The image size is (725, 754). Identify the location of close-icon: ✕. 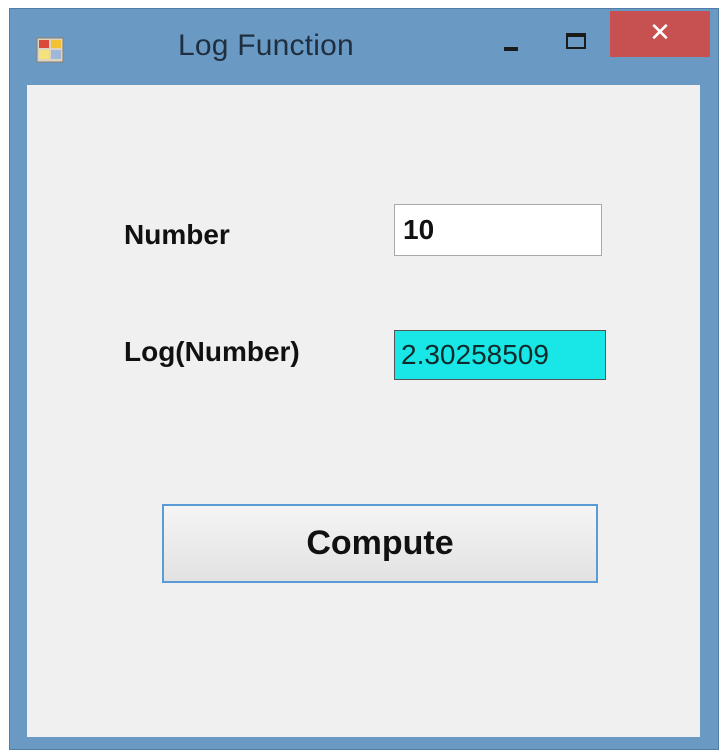
(660, 33).